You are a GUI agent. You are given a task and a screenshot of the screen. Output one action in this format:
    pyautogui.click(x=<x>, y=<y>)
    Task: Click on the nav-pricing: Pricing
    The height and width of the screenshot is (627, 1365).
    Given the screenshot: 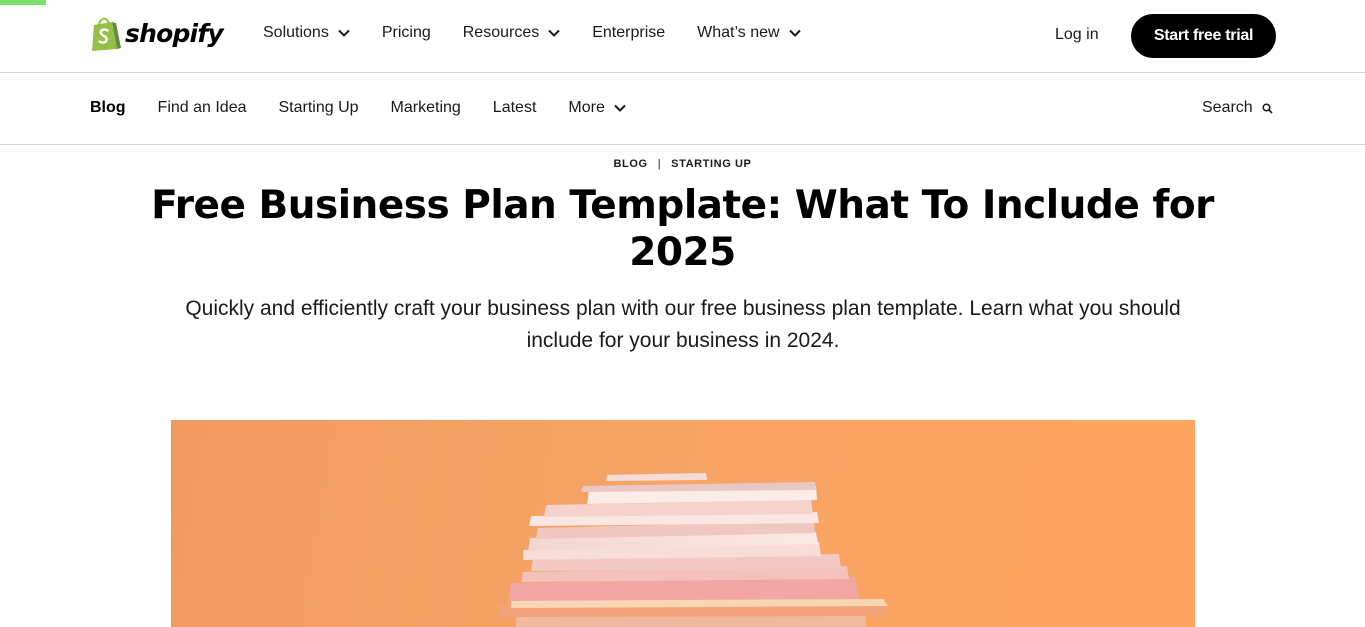 What is the action you would take?
    pyautogui.click(x=406, y=33)
    